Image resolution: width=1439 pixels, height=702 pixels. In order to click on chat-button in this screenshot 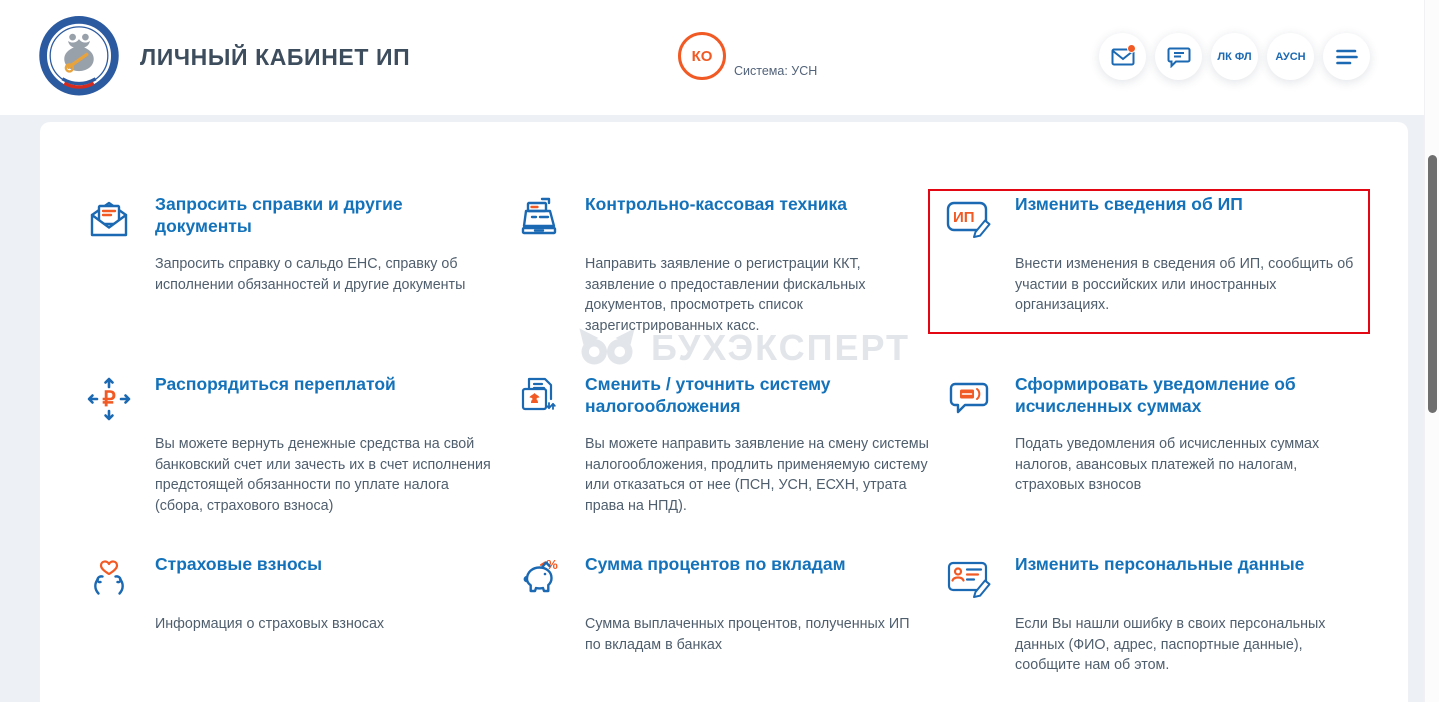, I will do `click(1178, 56)`.